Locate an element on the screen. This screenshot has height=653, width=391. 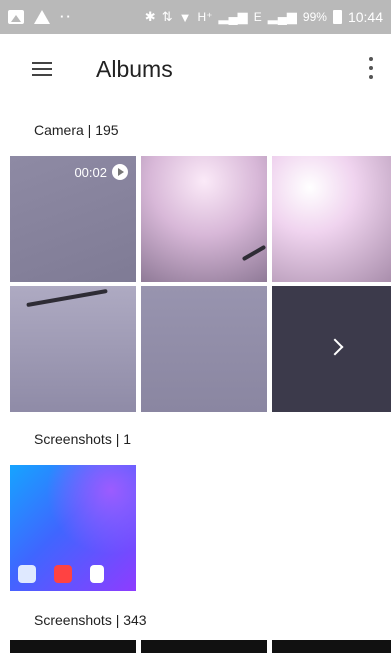
camera-more-tile is located at coordinates (331, 349).